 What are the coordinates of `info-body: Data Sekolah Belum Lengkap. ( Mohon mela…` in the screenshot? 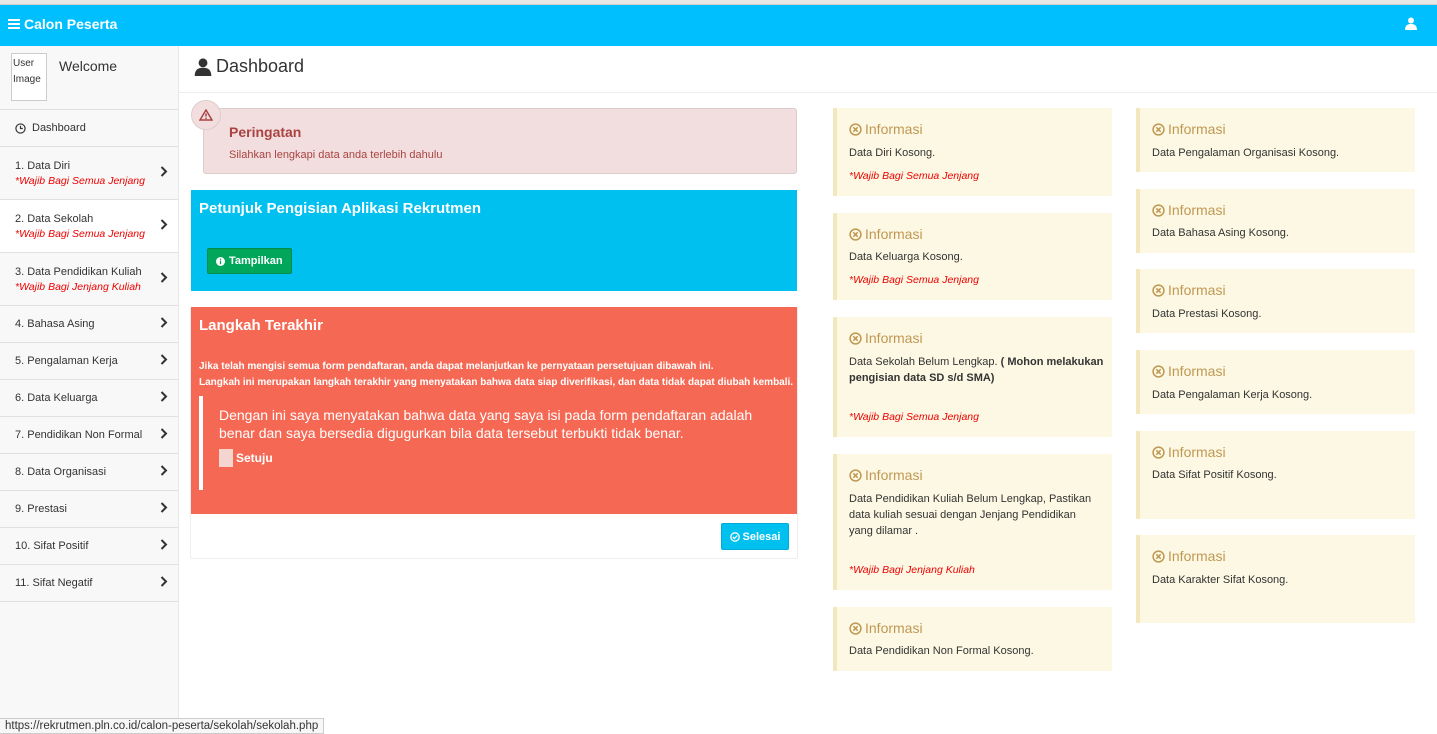 It's located at (976, 370).